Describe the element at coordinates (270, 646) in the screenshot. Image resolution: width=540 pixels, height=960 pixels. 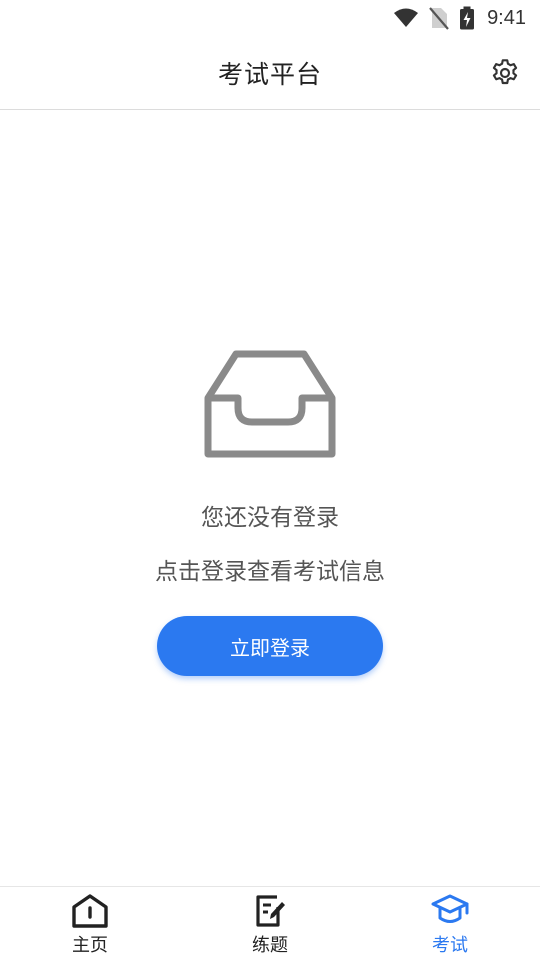
I see `login-button: 立即登录` at that location.